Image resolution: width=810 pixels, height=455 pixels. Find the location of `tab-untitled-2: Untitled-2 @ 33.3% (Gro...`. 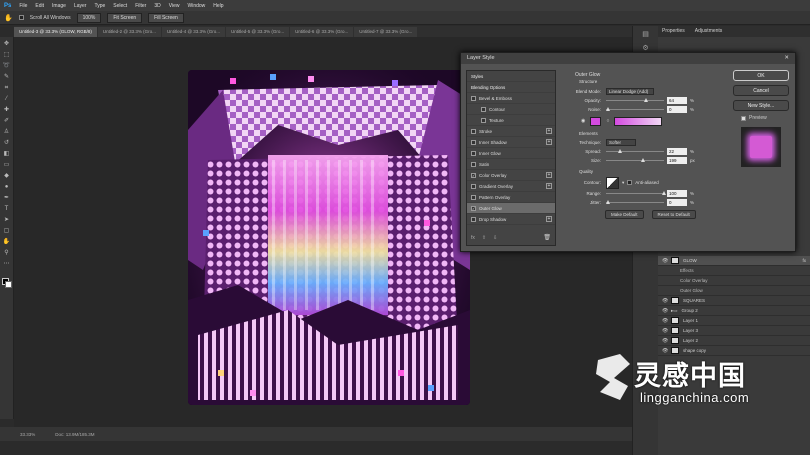

tab-untitled-2: Untitled-2 @ 33.3% (Gro... is located at coordinates (129, 32).